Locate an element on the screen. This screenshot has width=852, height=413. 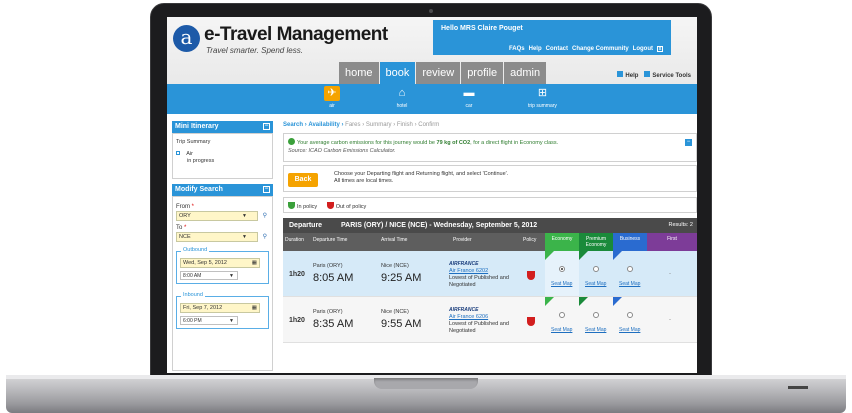
not-available: - is located at coordinates (670, 274).